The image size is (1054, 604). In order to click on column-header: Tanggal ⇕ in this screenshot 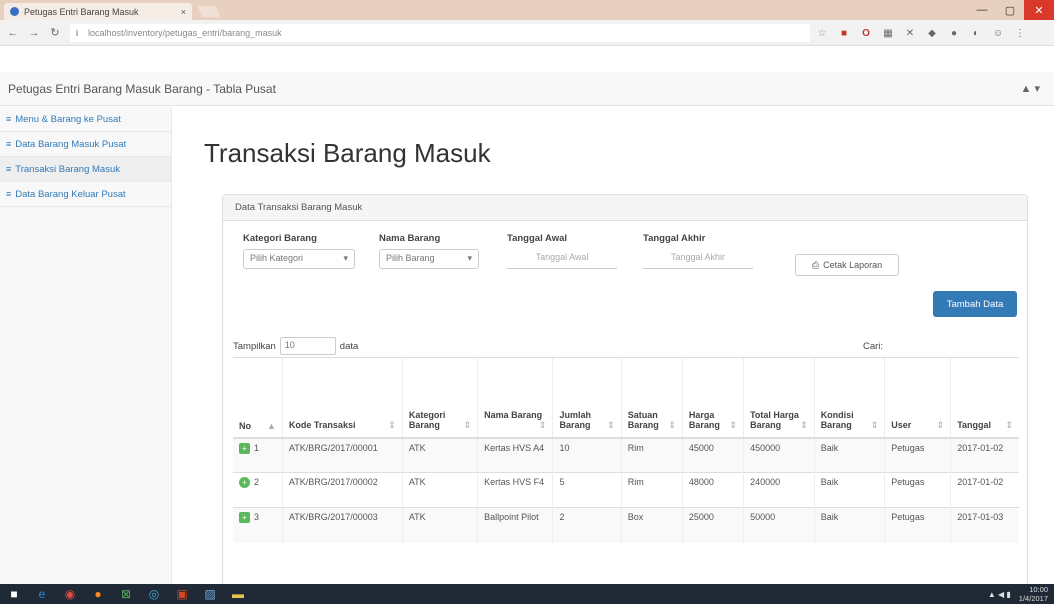, I will do `click(984, 398)`.